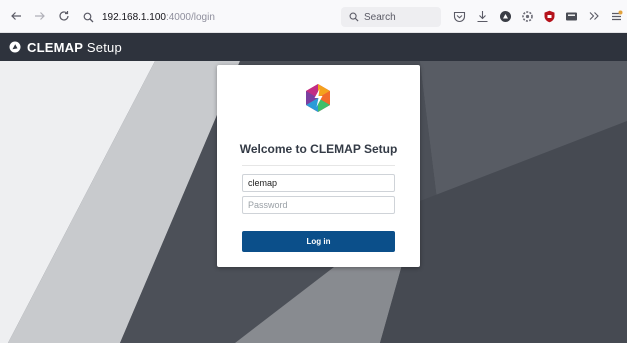 Image resolution: width=627 pixels, height=343 pixels. I want to click on extension-dark-icon, so click(505, 16).